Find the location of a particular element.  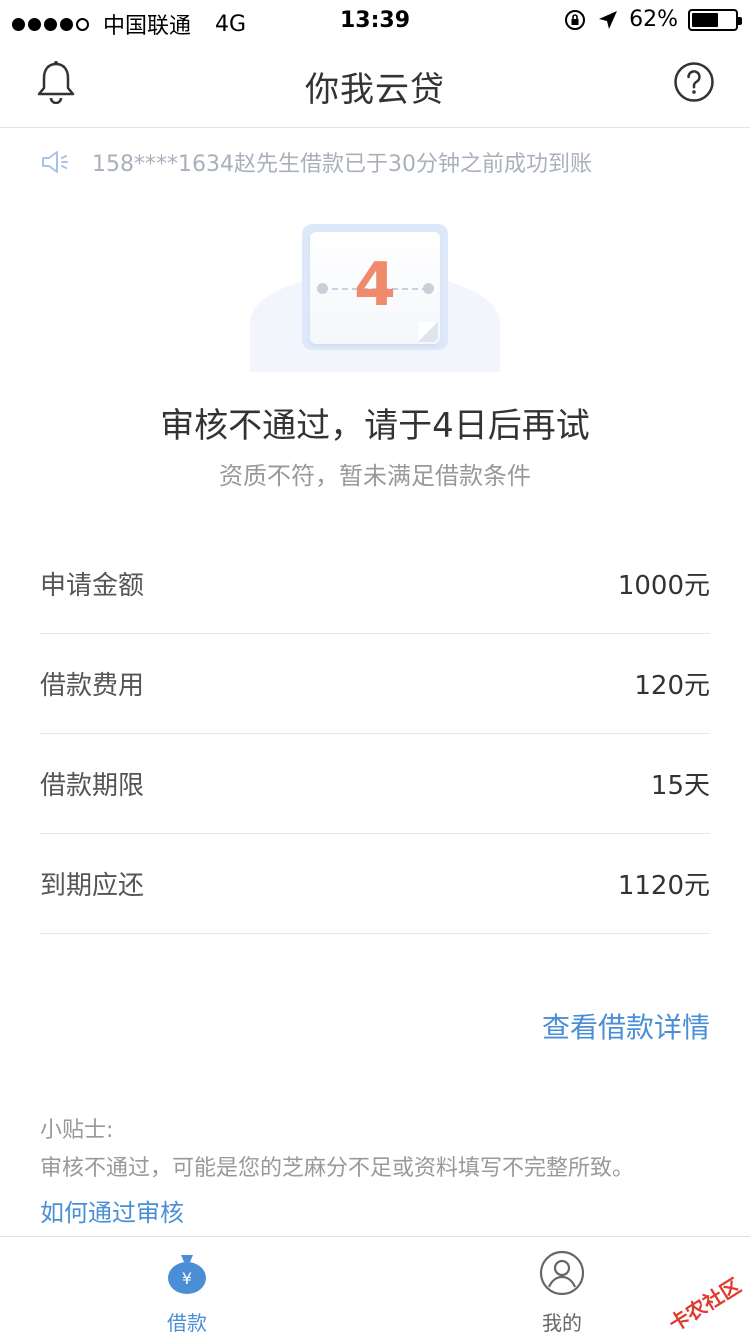

detail-row-amount: 申请金额 1000元 is located at coordinates (375, 584).